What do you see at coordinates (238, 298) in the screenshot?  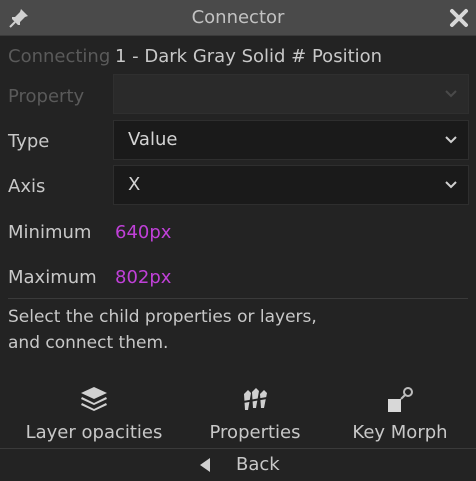 I see `section-divider` at bounding box center [238, 298].